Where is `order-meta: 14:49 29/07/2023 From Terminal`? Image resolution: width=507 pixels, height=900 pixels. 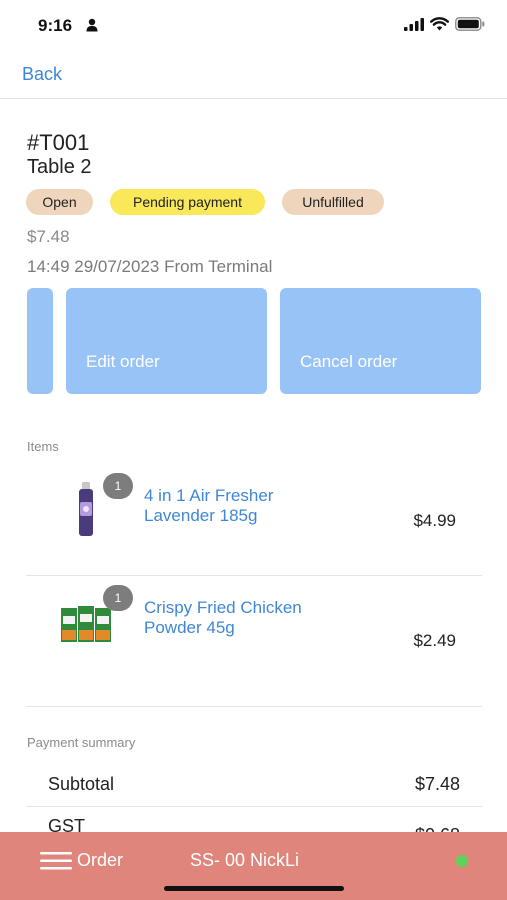
order-meta: 14:49 29/07/2023 From Terminal is located at coordinates (150, 266).